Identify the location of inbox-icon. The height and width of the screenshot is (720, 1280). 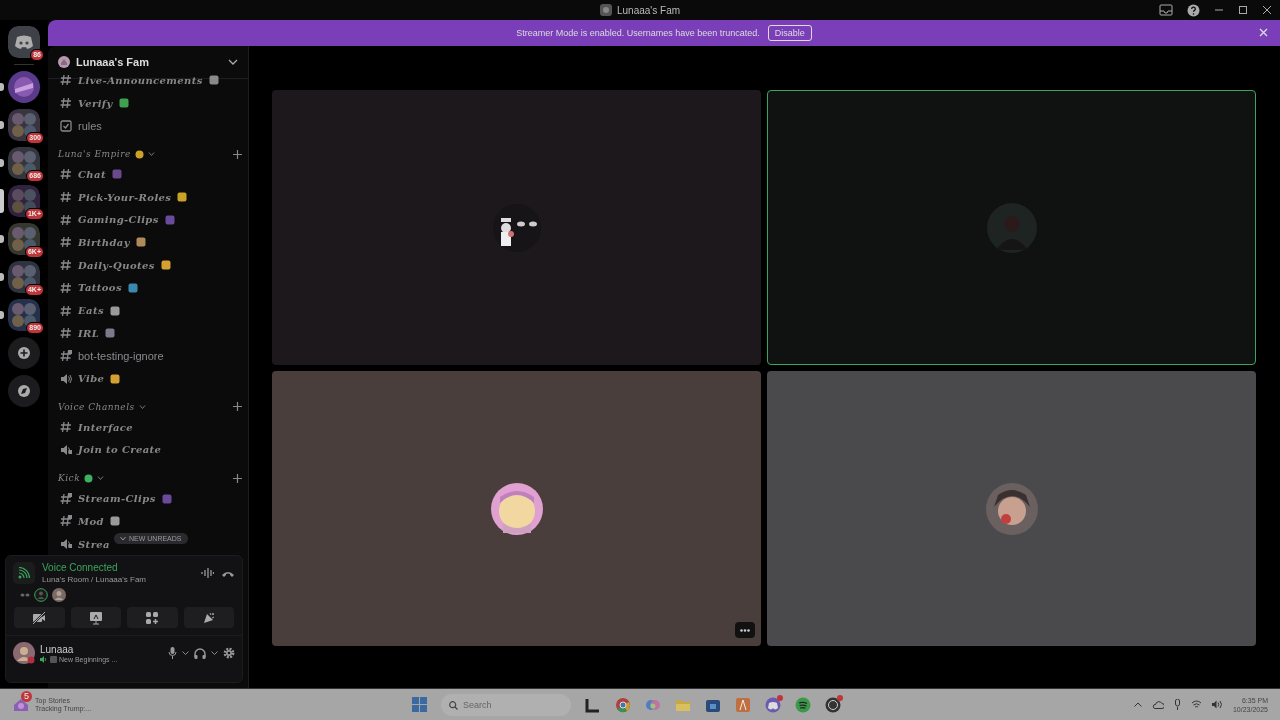
(1166, 10).